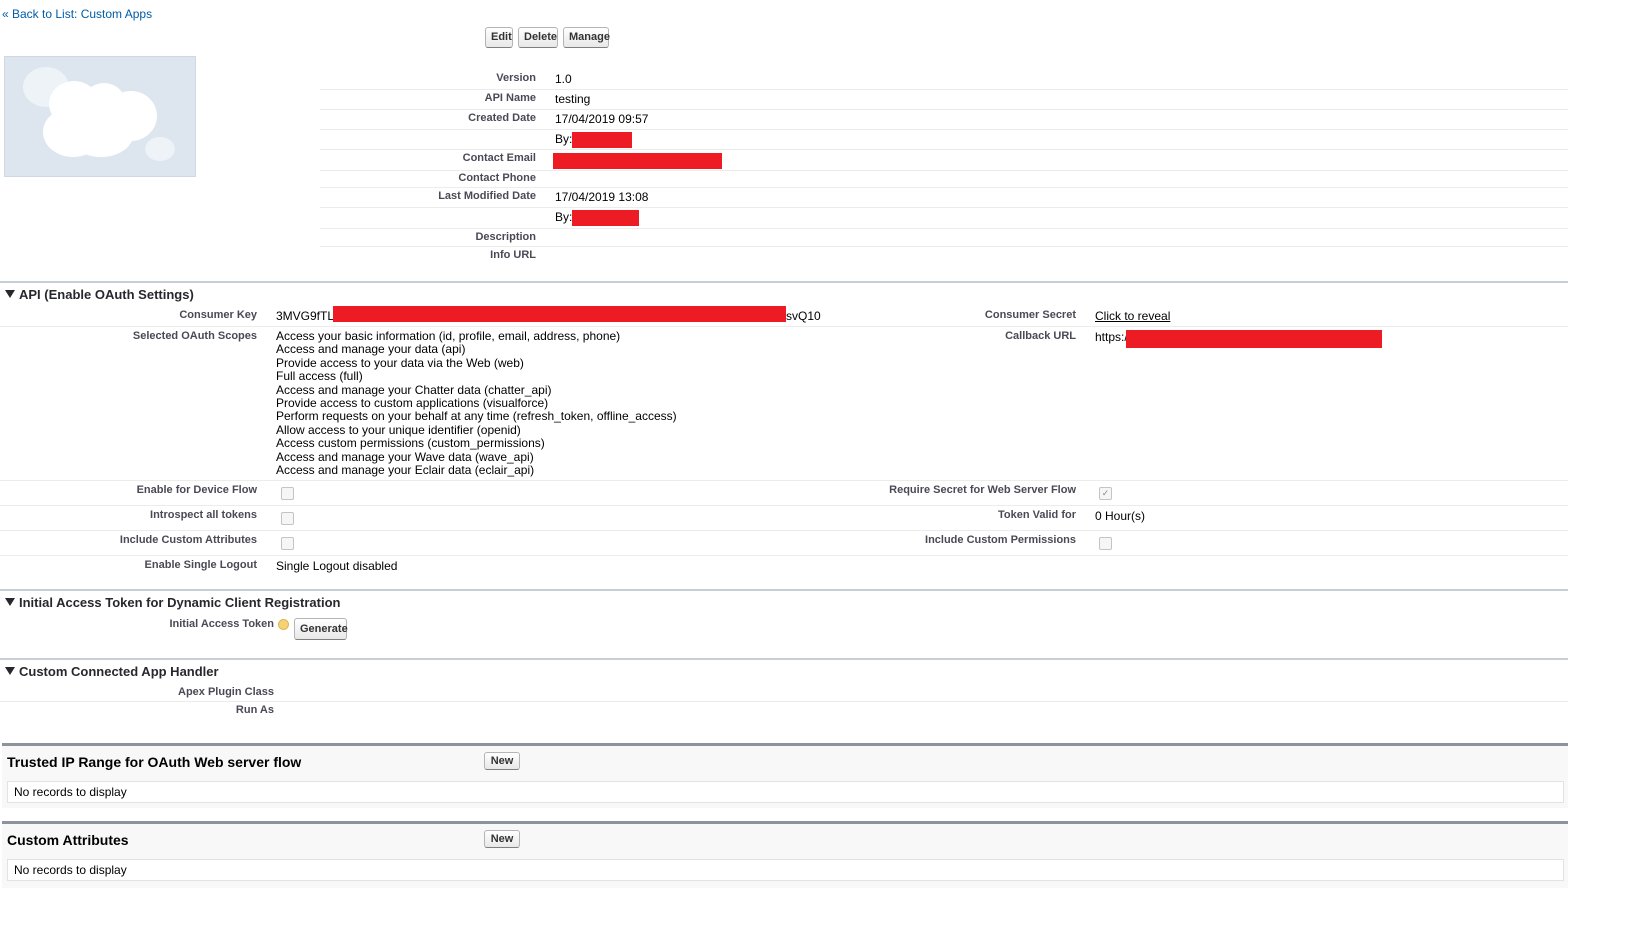 The image size is (1640, 936). What do you see at coordinates (1036, 515) in the screenshot?
I see `token-valid-label: Token Valid for` at bounding box center [1036, 515].